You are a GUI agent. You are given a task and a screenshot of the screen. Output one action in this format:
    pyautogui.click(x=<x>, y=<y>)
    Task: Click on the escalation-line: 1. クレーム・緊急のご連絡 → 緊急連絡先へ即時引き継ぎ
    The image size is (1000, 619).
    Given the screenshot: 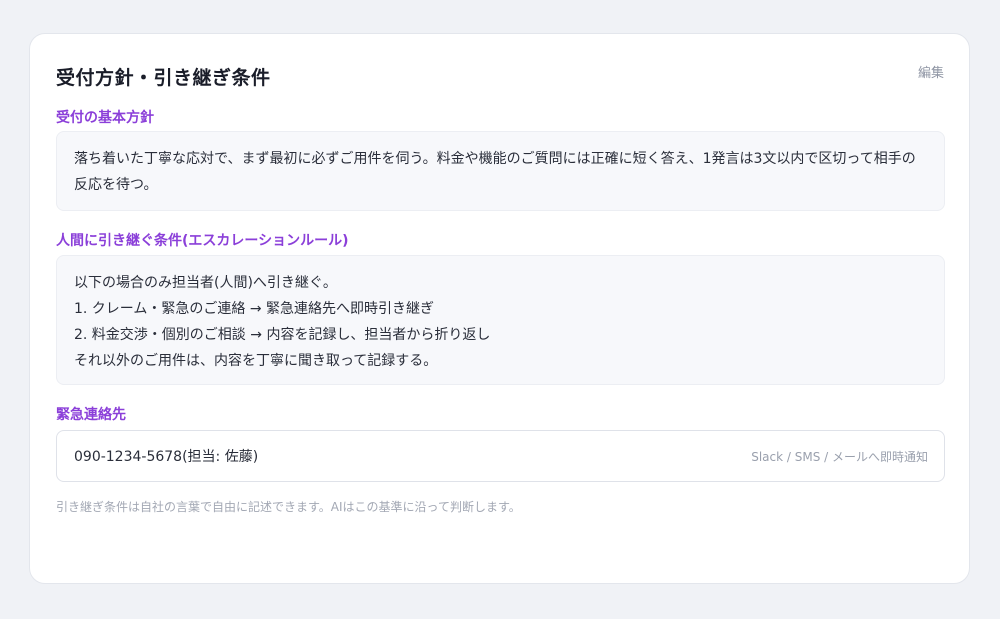 What is the action you would take?
    pyautogui.click(x=254, y=309)
    